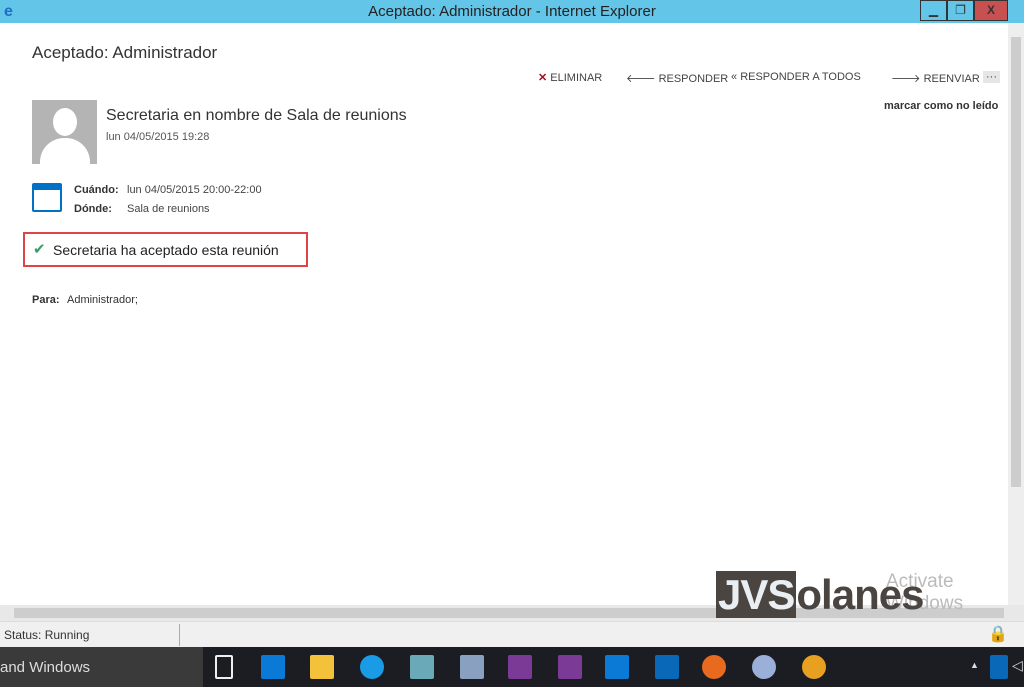  I want to click on status-bar: Status: Running 🔒, so click(512, 634).